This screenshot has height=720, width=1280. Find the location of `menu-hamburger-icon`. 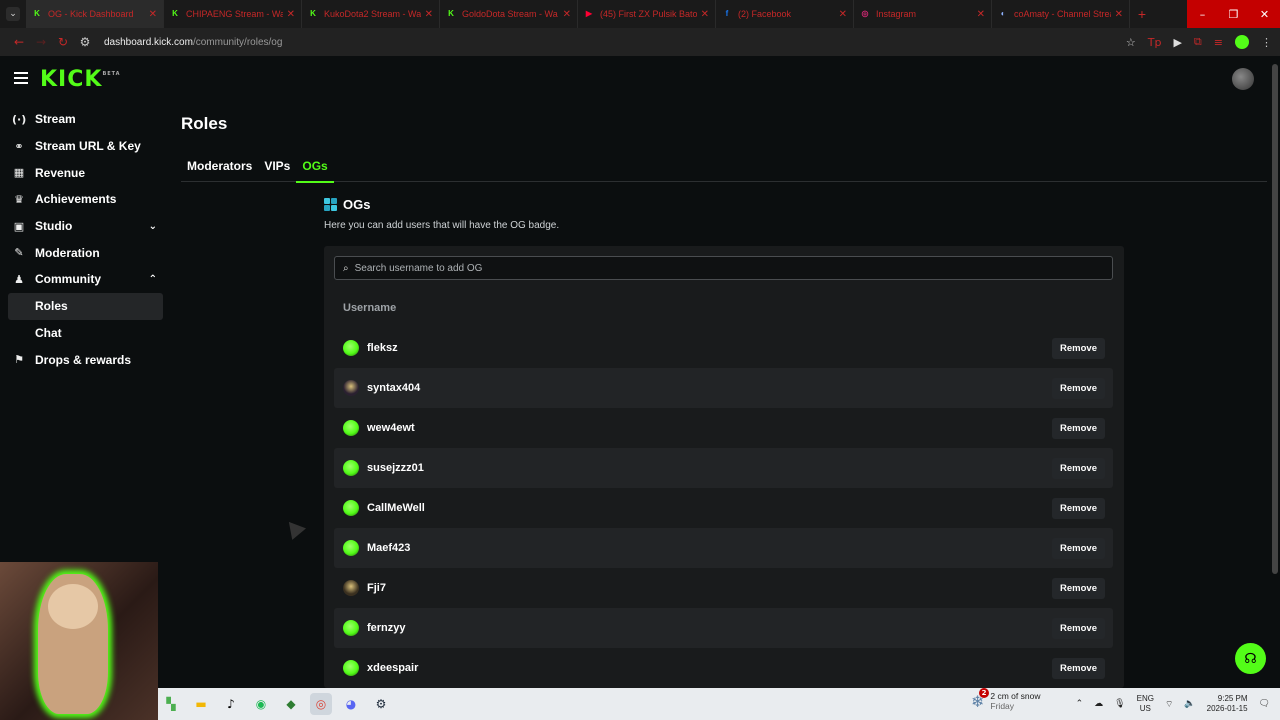

menu-hamburger-icon is located at coordinates (21, 79).